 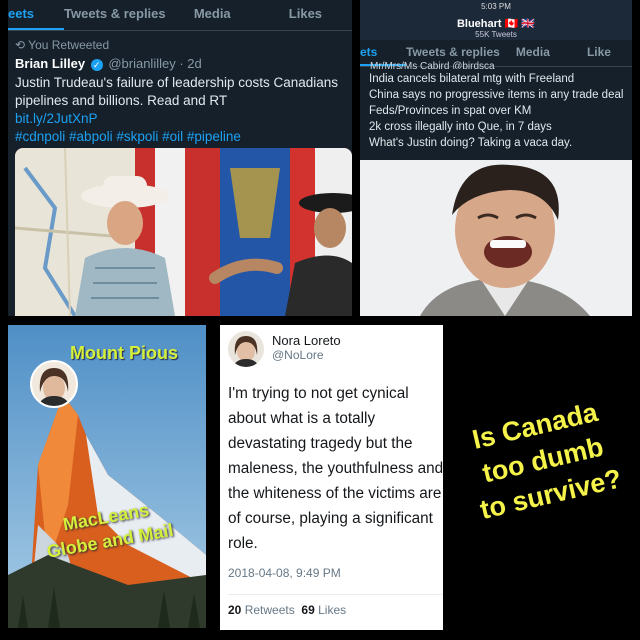 I want to click on tweet-link: bit.ly/2JutXnP, so click(x=180, y=119).